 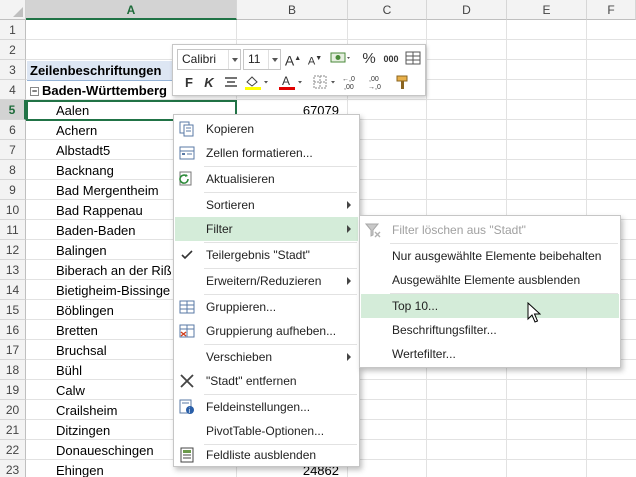 I want to click on menu-item-expand-collapse: Erweitern/Reduzieren, so click(x=266, y=281).